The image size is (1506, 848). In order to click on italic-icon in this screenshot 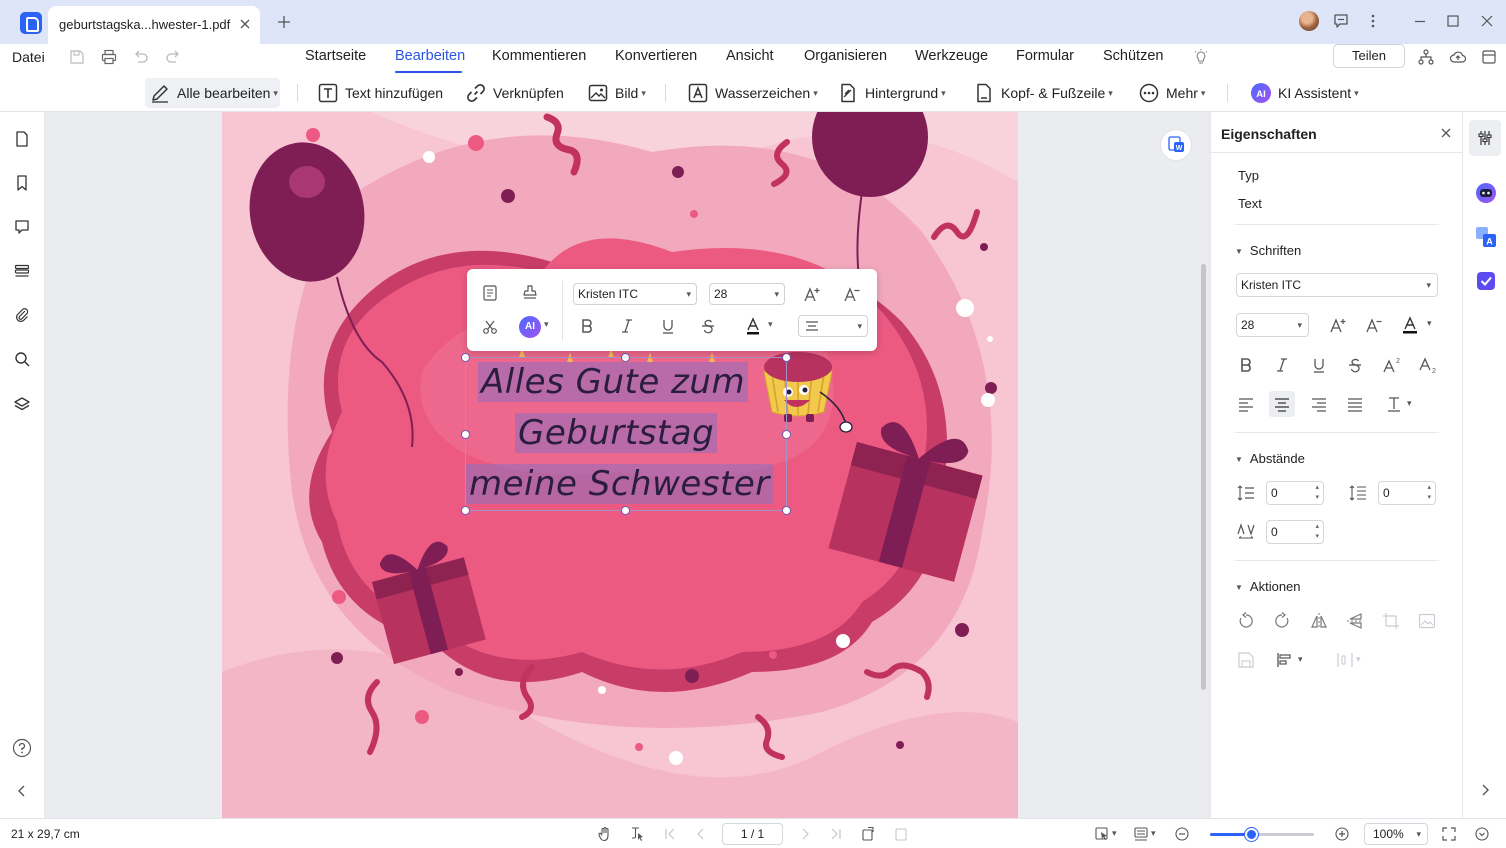, I will do `click(627, 326)`.